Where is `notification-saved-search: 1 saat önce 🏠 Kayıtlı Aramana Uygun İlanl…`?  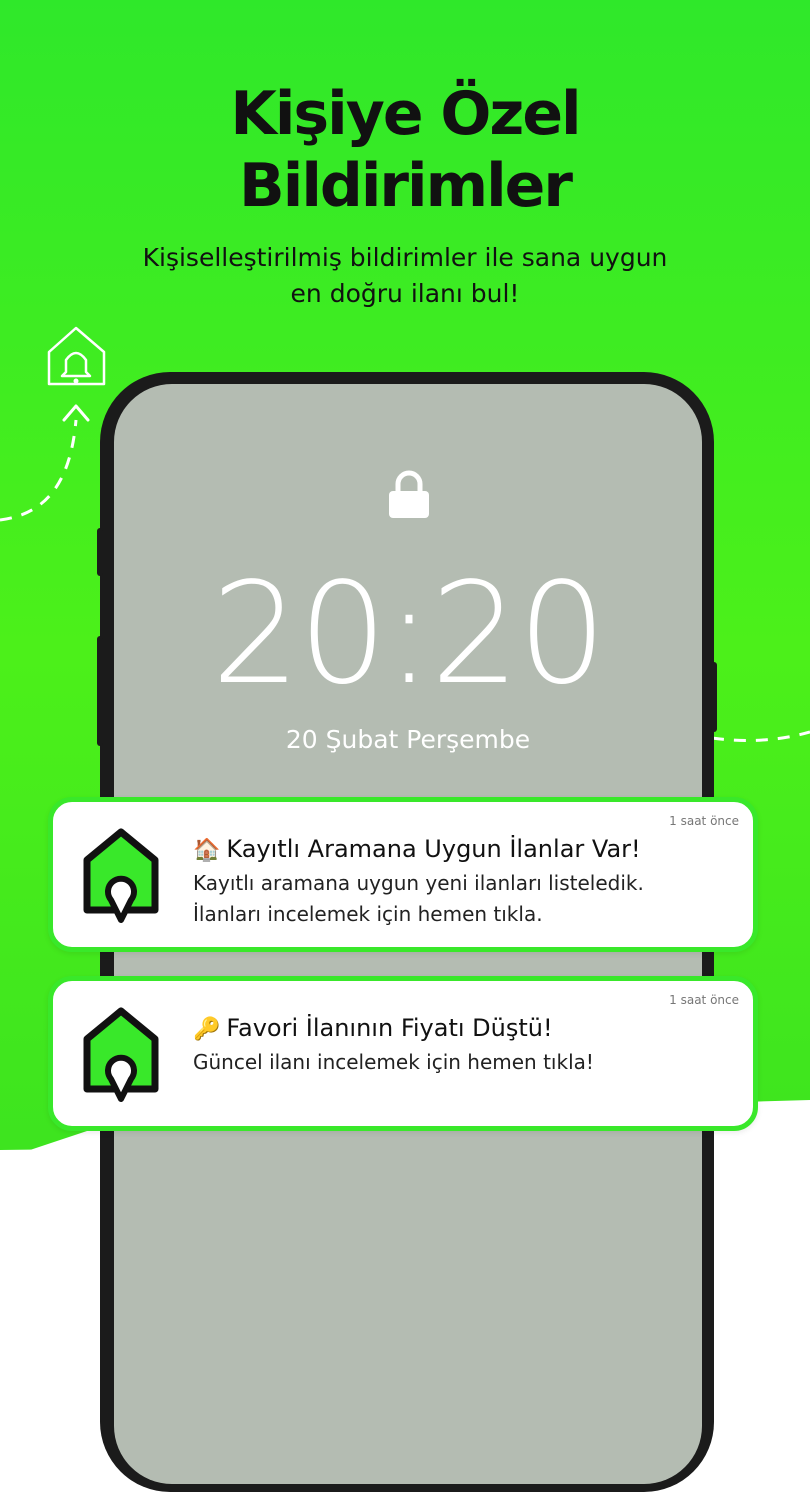
notification-saved-search: 1 saat önce 🏠 Kayıtlı Aramana Uygun İlanl… is located at coordinates (403, 874).